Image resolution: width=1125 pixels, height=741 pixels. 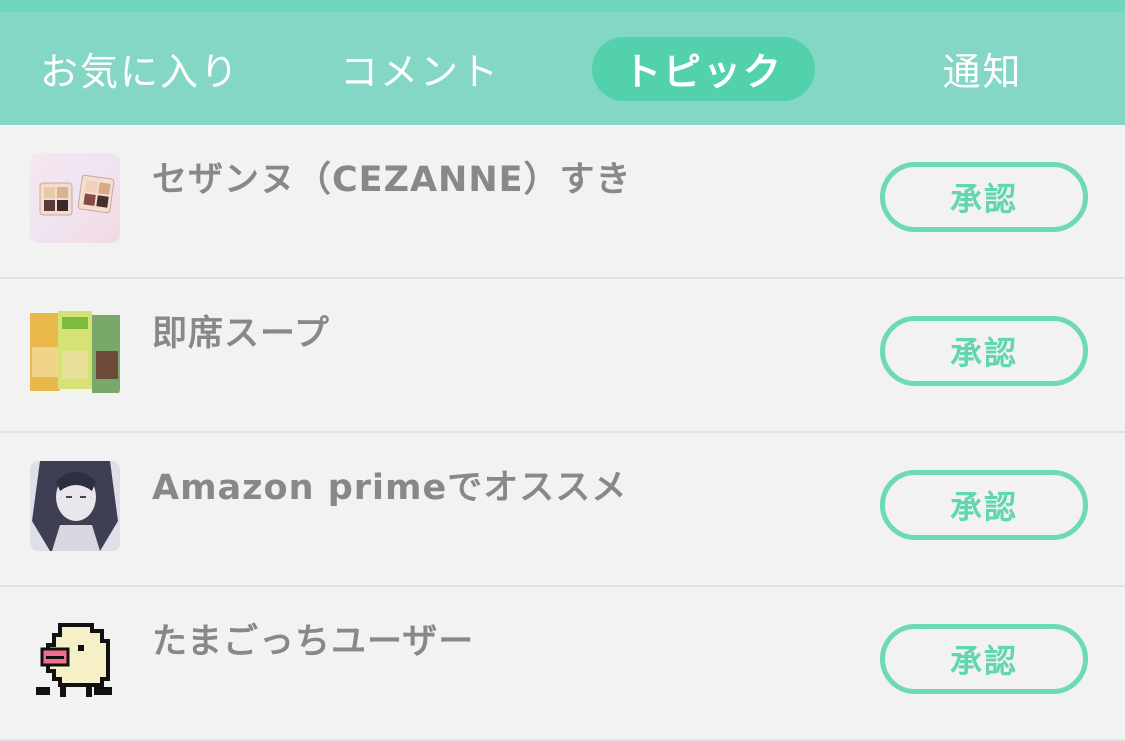 I want to click on topic-title: セザンヌ（CEZANNE）すき, so click(x=392, y=180).